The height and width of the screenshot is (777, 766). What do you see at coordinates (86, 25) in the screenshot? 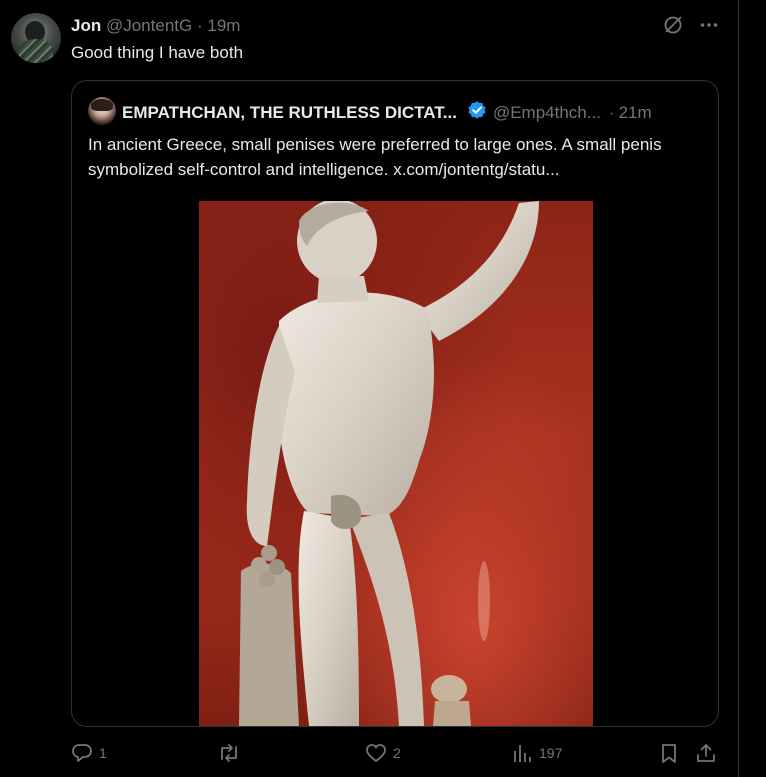
I see `author-name: Jon` at bounding box center [86, 25].